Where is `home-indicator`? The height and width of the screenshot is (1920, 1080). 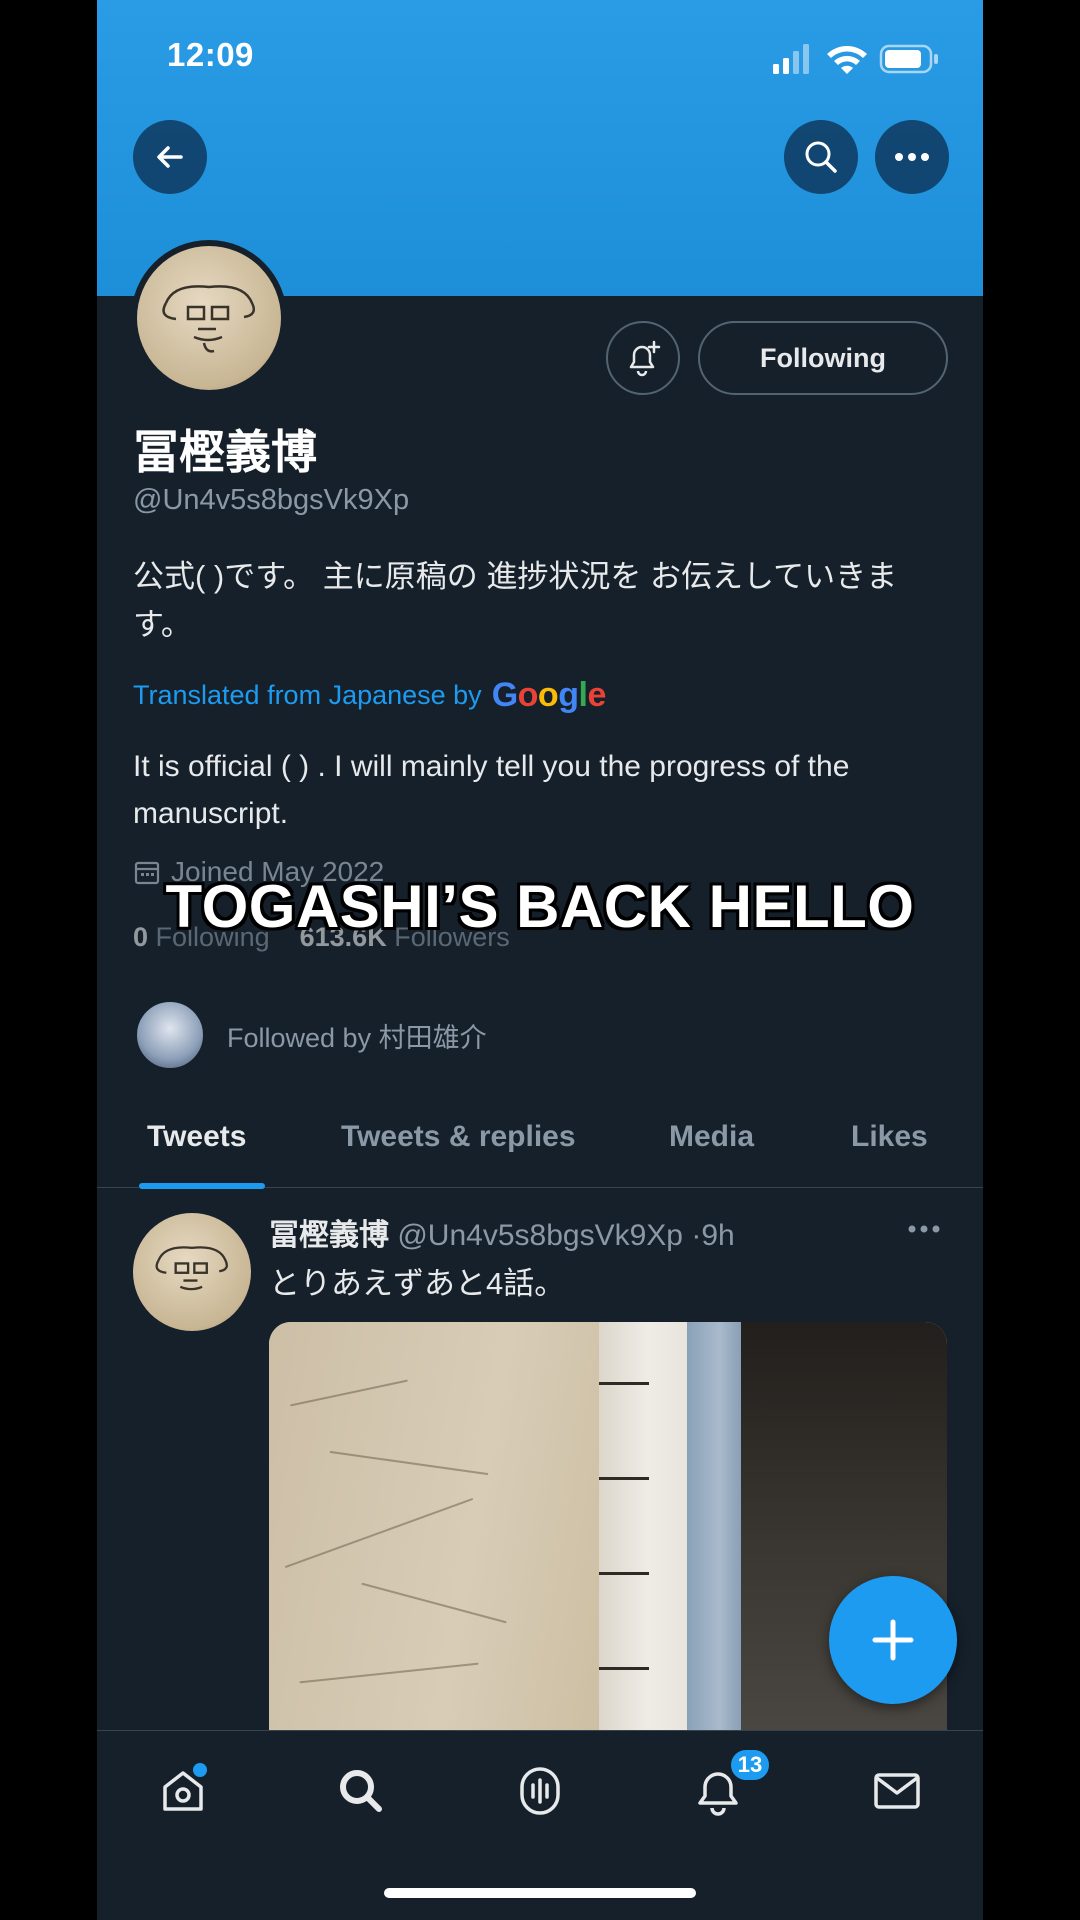
home-indicator is located at coordinates (540, 1893).